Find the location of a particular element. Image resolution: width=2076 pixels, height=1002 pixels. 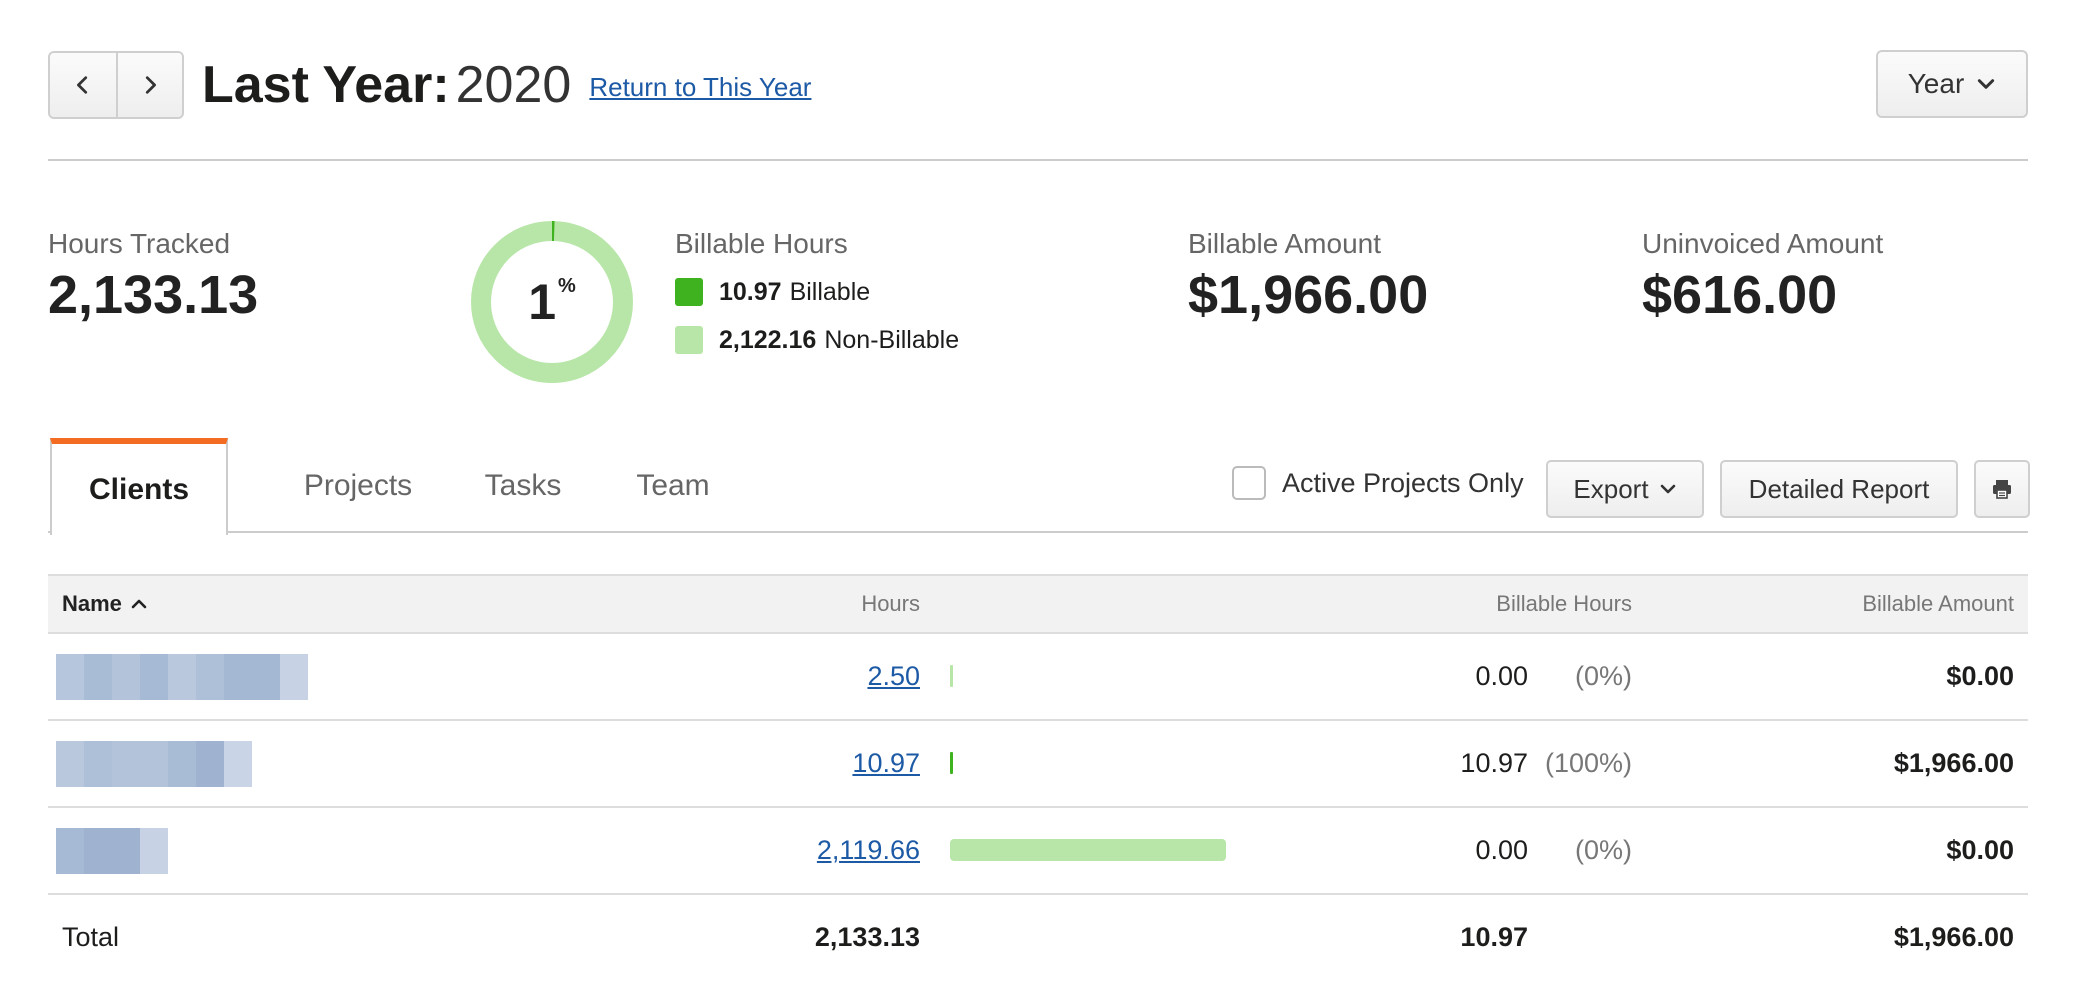

tab-team: Team is located at coordinates (673, 485).